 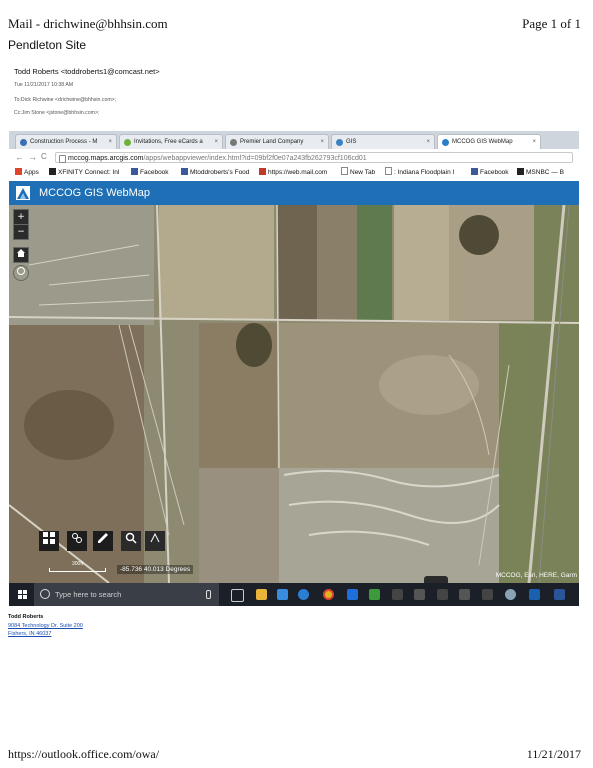 I want to click on search-button, so click(x=131, y=541).